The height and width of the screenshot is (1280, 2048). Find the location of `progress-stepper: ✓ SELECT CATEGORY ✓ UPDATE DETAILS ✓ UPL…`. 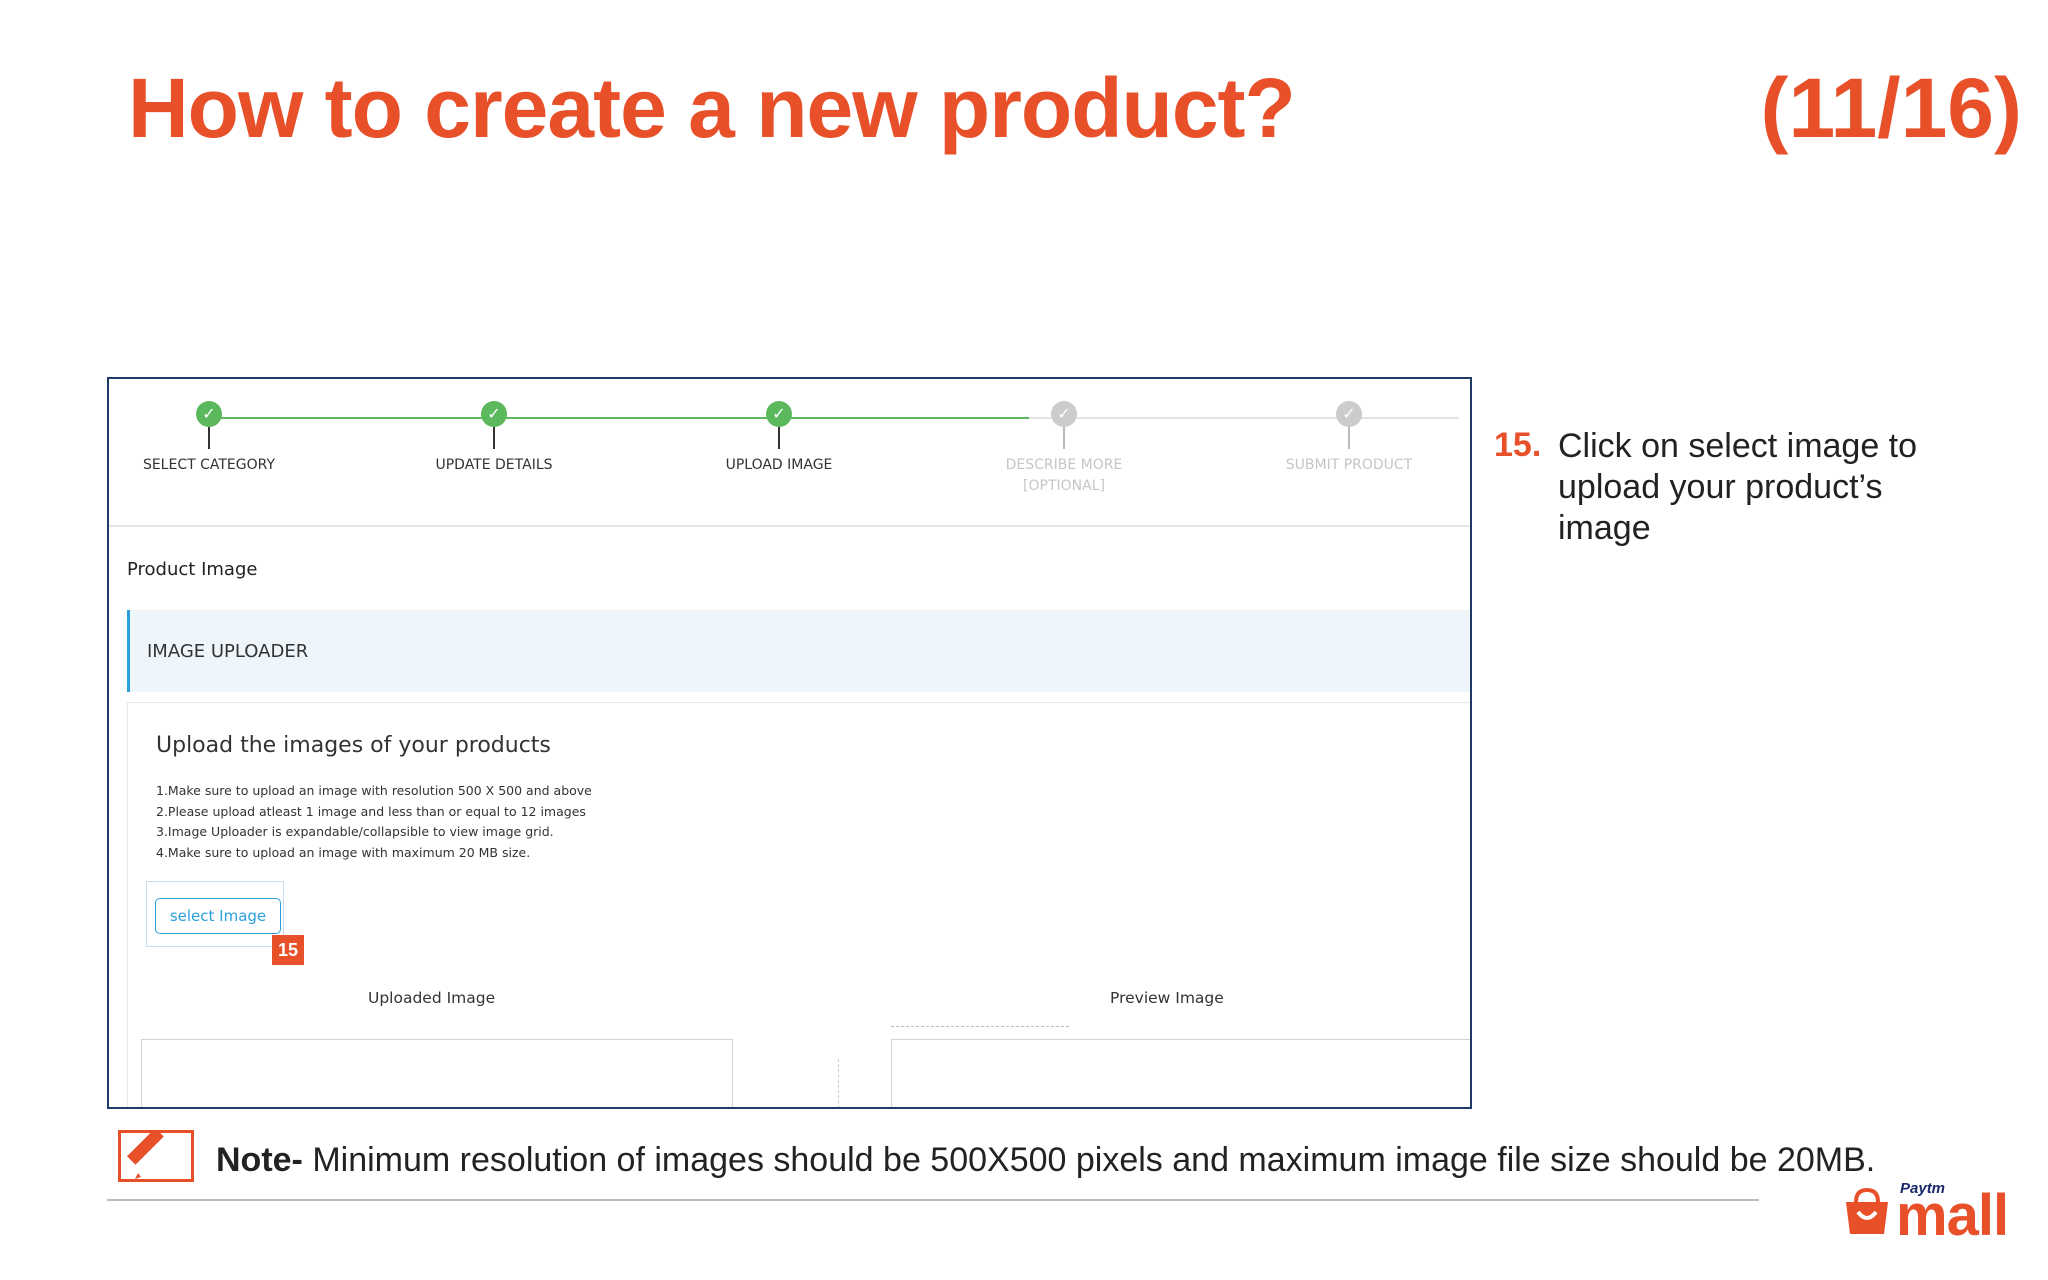

progress-stepper: ✓ SELECT CATEGORY ✓ UPDATE DETAILS ✓ UPL… is located at coordinates (789, 453).